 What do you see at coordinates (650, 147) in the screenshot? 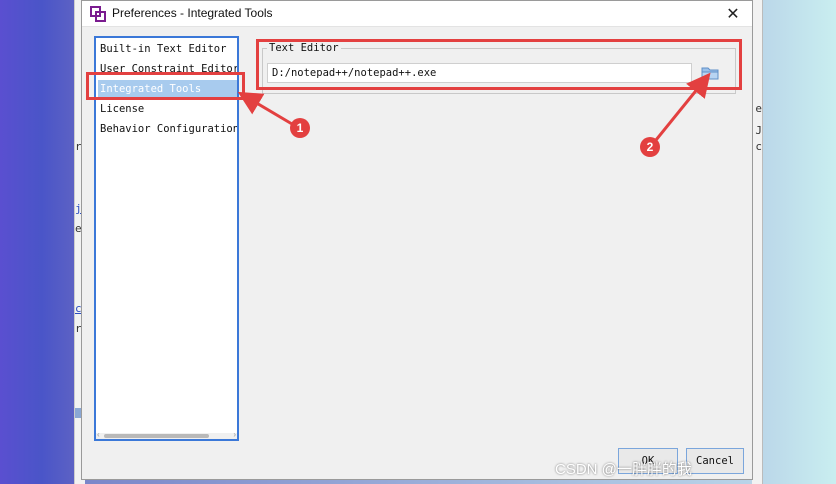
I see `annotation-badge-2: 2` at bounding box center [650, 147].